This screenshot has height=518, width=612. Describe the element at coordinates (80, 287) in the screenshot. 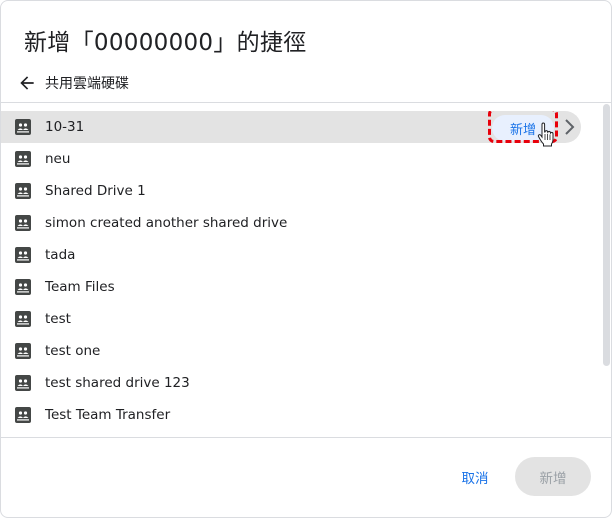

I see `drive-label: Team Files` at that location.